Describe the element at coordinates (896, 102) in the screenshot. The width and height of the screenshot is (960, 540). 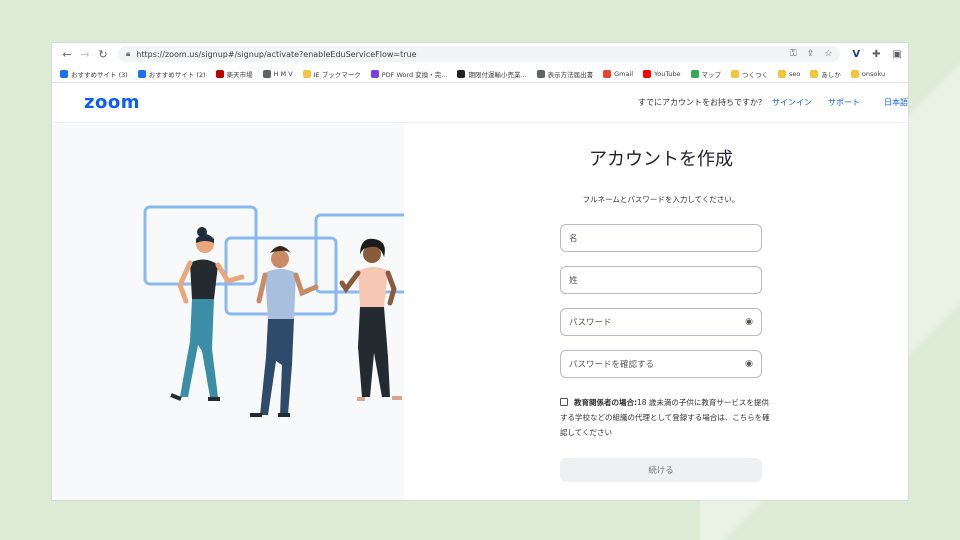
I see `language-link: 日本語` at that location.